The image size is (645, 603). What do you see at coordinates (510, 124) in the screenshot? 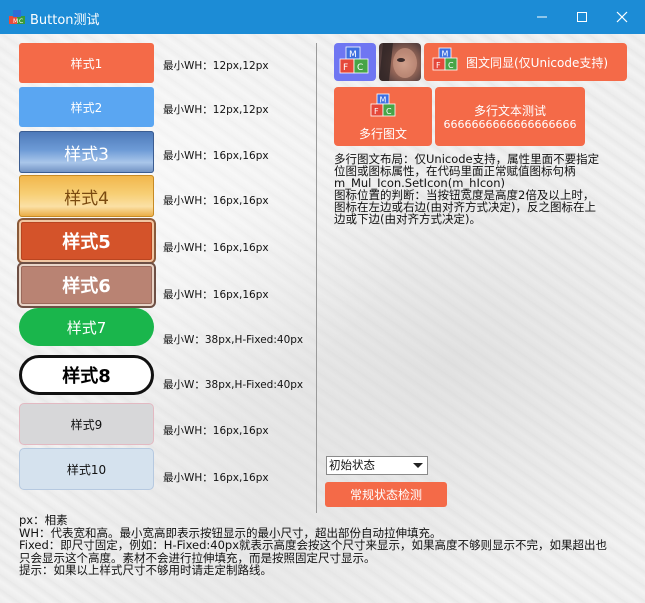
I see `multi-line-text-line2: 6666666666666666666` at bounding box center [510, 124].